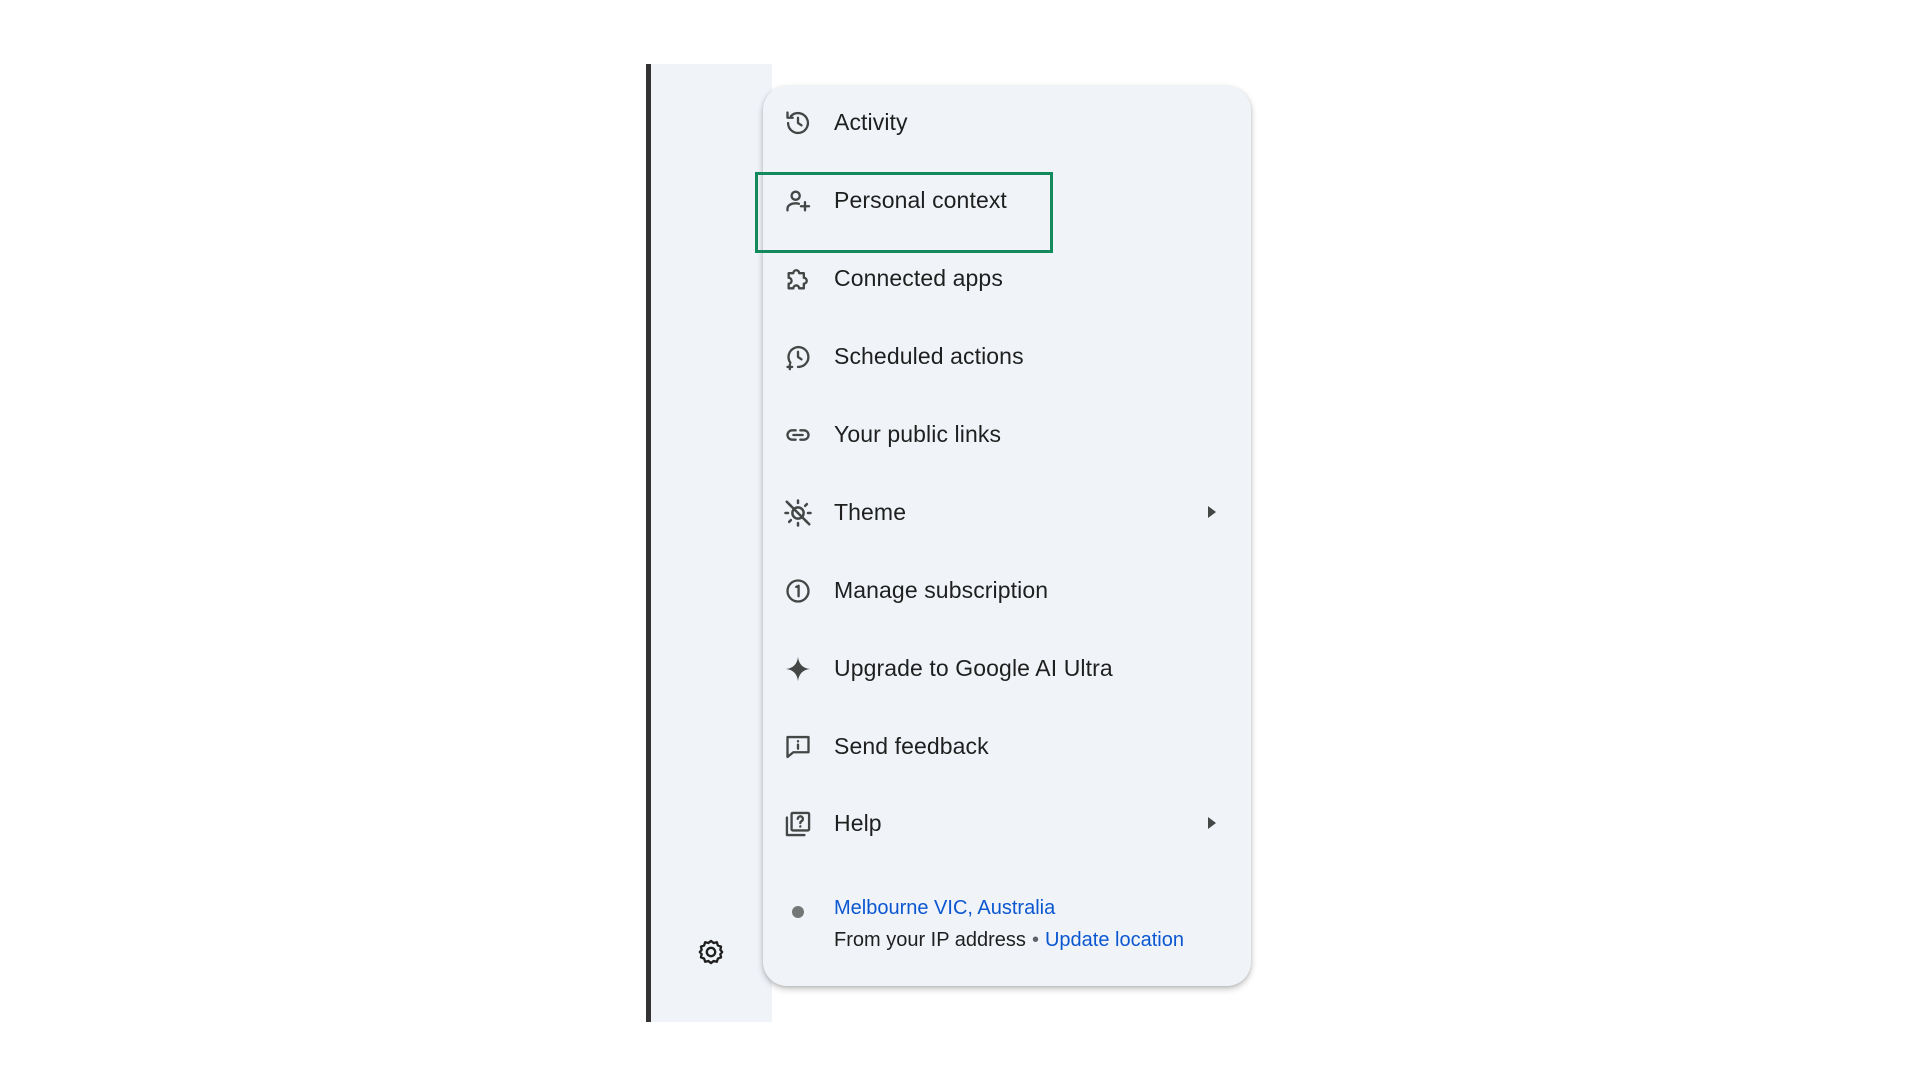  Describe the element at coordinates (911, 745) in the screenshot. I see `menu-item-label: Send feedback` at that location.